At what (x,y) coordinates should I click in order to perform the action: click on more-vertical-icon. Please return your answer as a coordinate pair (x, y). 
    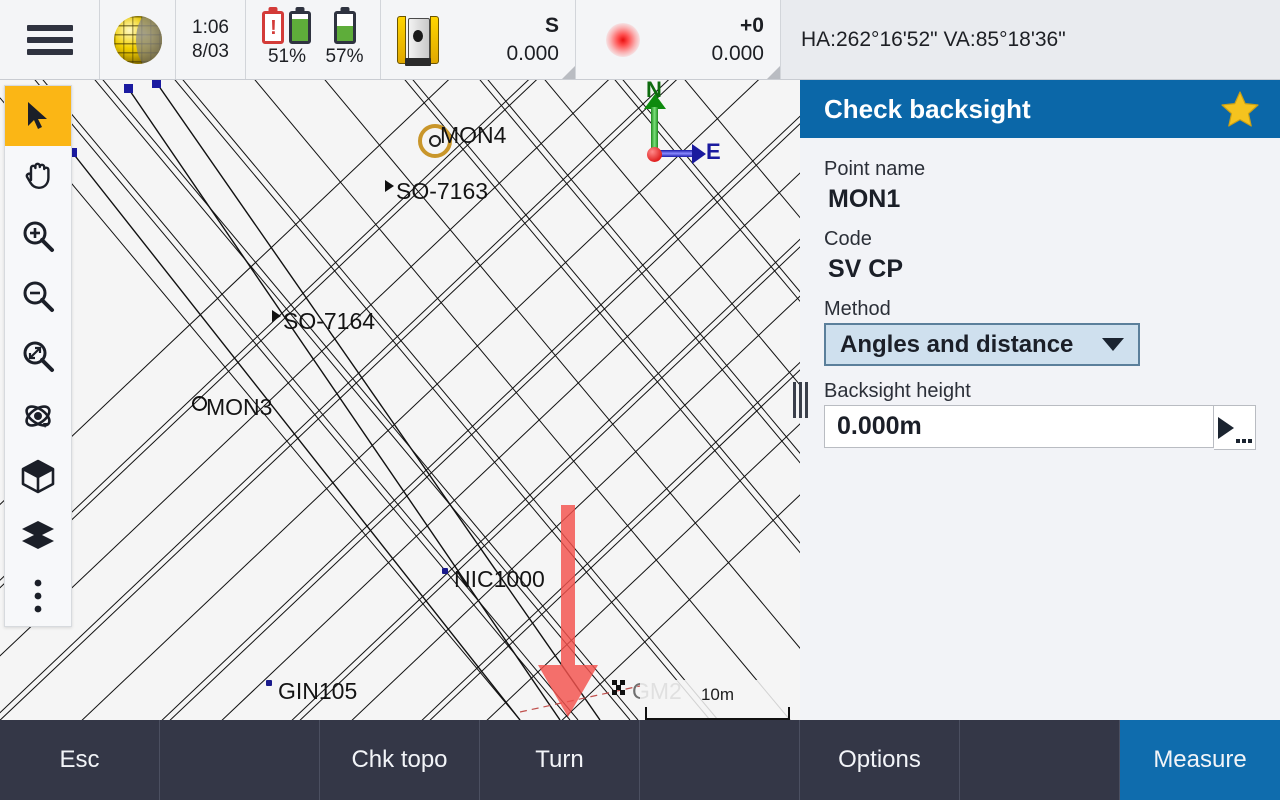
    Looking at the image, I should click on (38, 596).